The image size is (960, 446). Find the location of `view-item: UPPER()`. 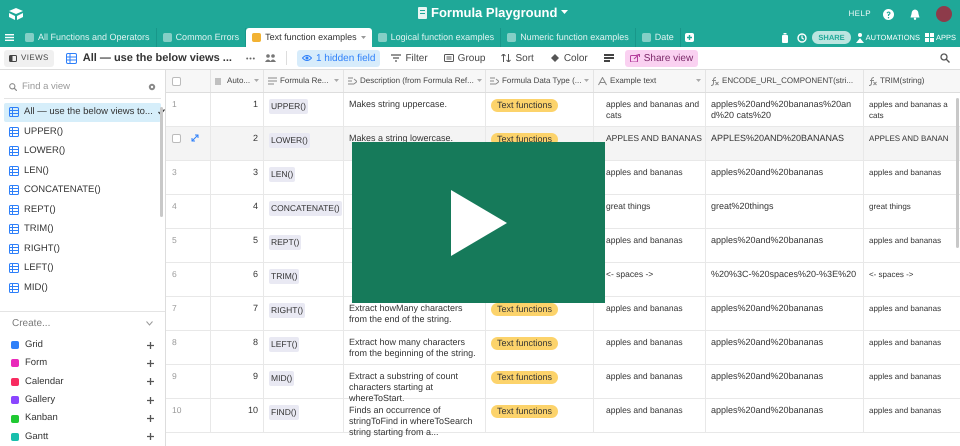

view-item: UPPER() is located at coordinates (82, 132).